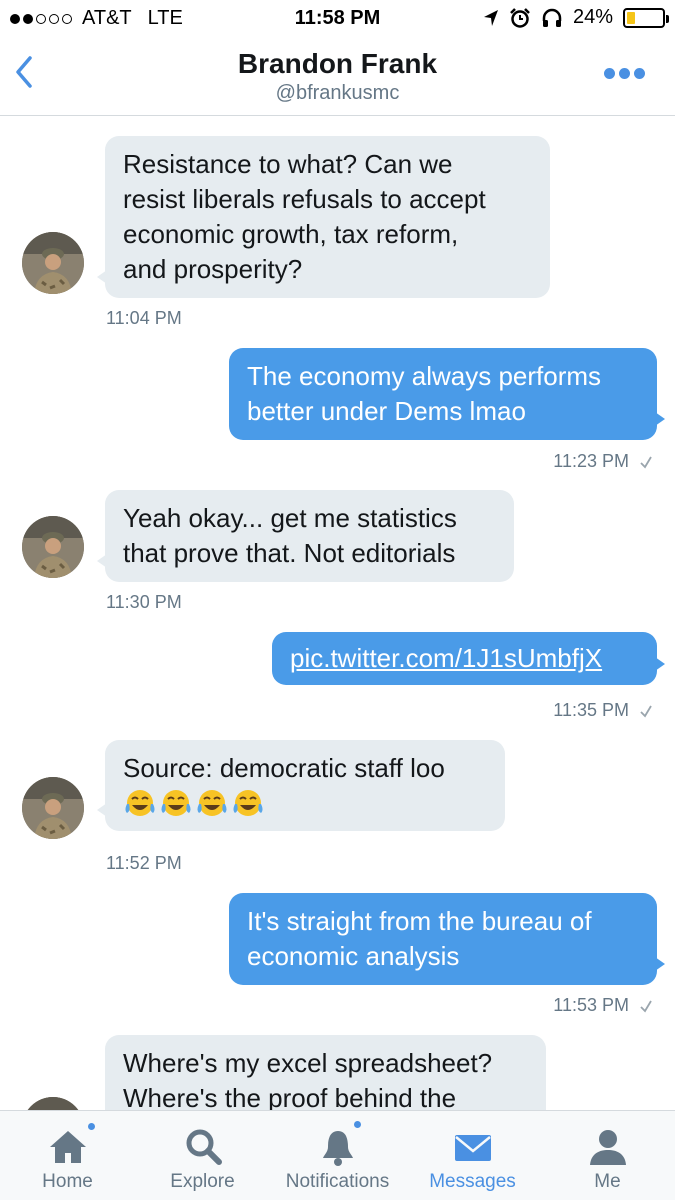 This screenshot has height=1200, width=675. Describe the element at coordinates (144, 602) in the screenshot. I see `message-timestamp: 11:30 PM` at that location.